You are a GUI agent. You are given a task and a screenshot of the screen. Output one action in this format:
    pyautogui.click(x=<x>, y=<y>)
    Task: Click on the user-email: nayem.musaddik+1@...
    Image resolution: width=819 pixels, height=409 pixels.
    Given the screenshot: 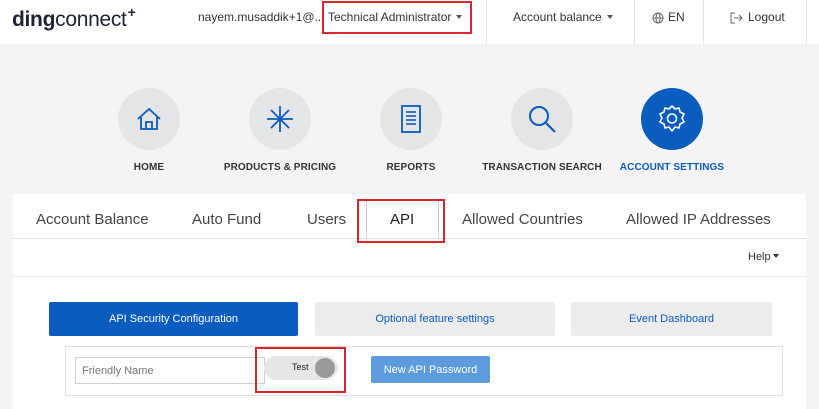 What is the action you would take?
    pyautogui.click(x=261, y=17)
    